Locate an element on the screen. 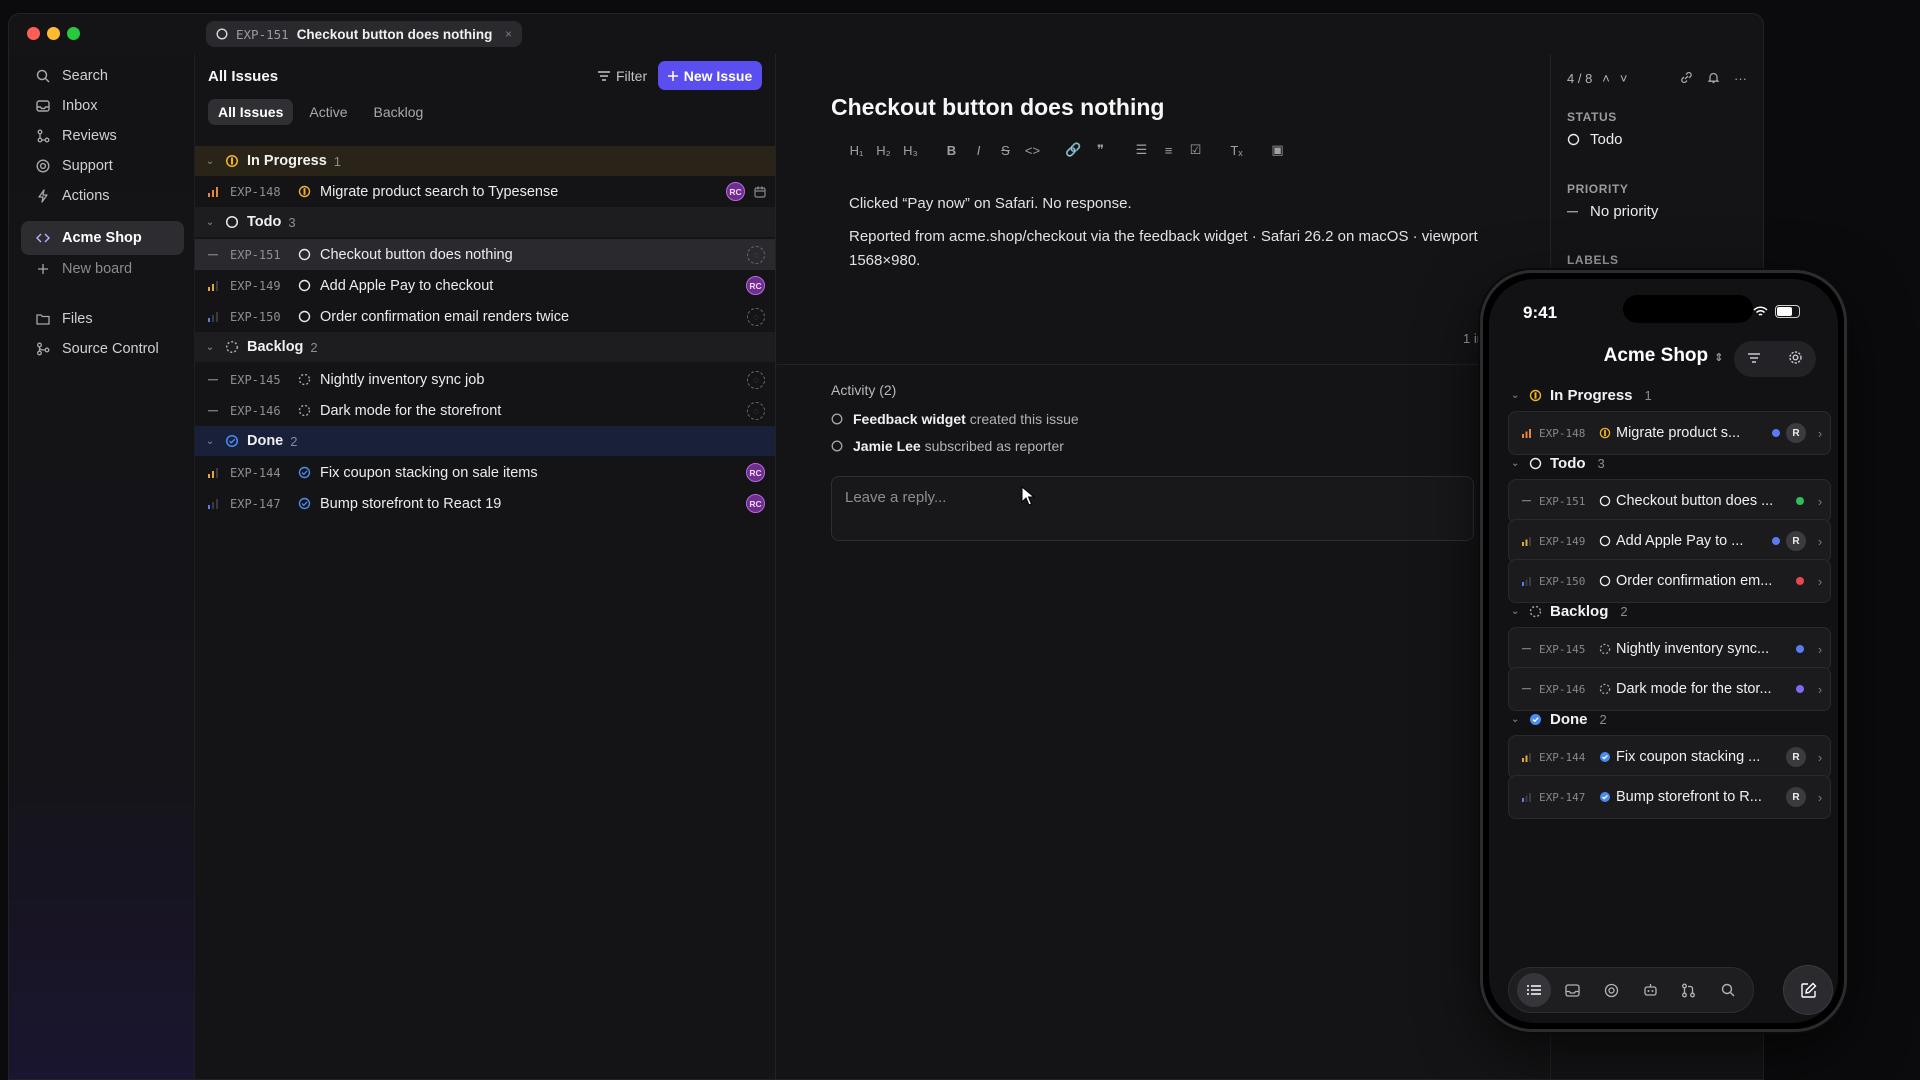  avatar: RC is located at coordinates (755, 472).